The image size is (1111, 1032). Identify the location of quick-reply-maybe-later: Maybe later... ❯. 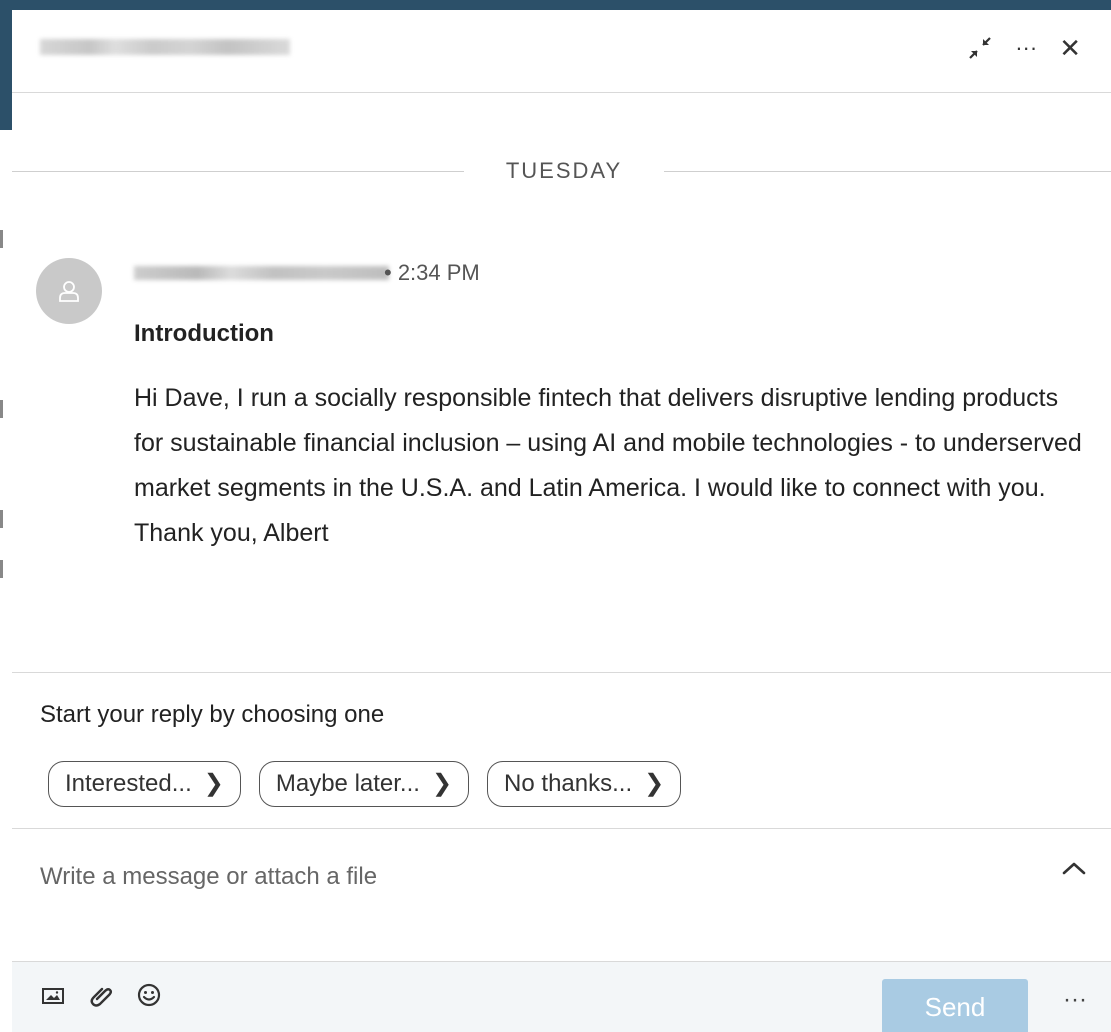
(364, 784).